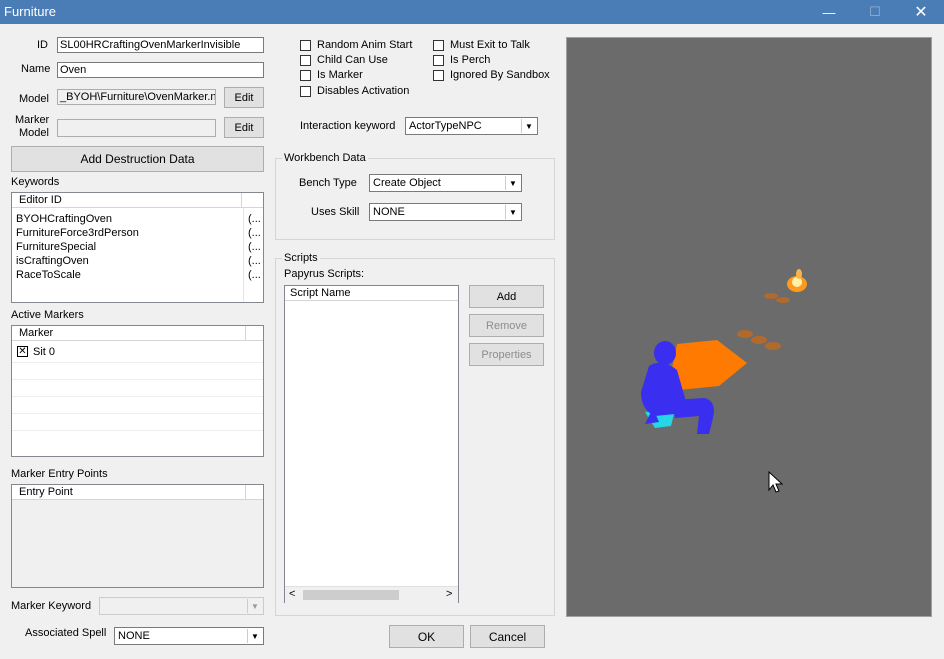 The height and width of the screenshot is (659, 944). I want to click on horizontal-scrollbar: < >, so click(371, 594).